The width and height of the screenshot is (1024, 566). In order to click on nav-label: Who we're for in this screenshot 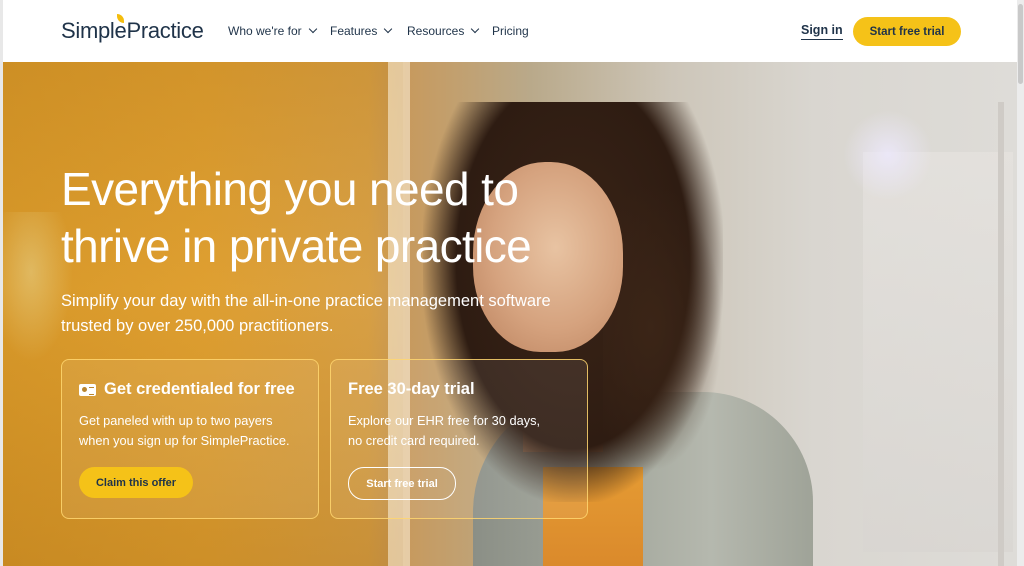, I will do `click(265, 31)`.